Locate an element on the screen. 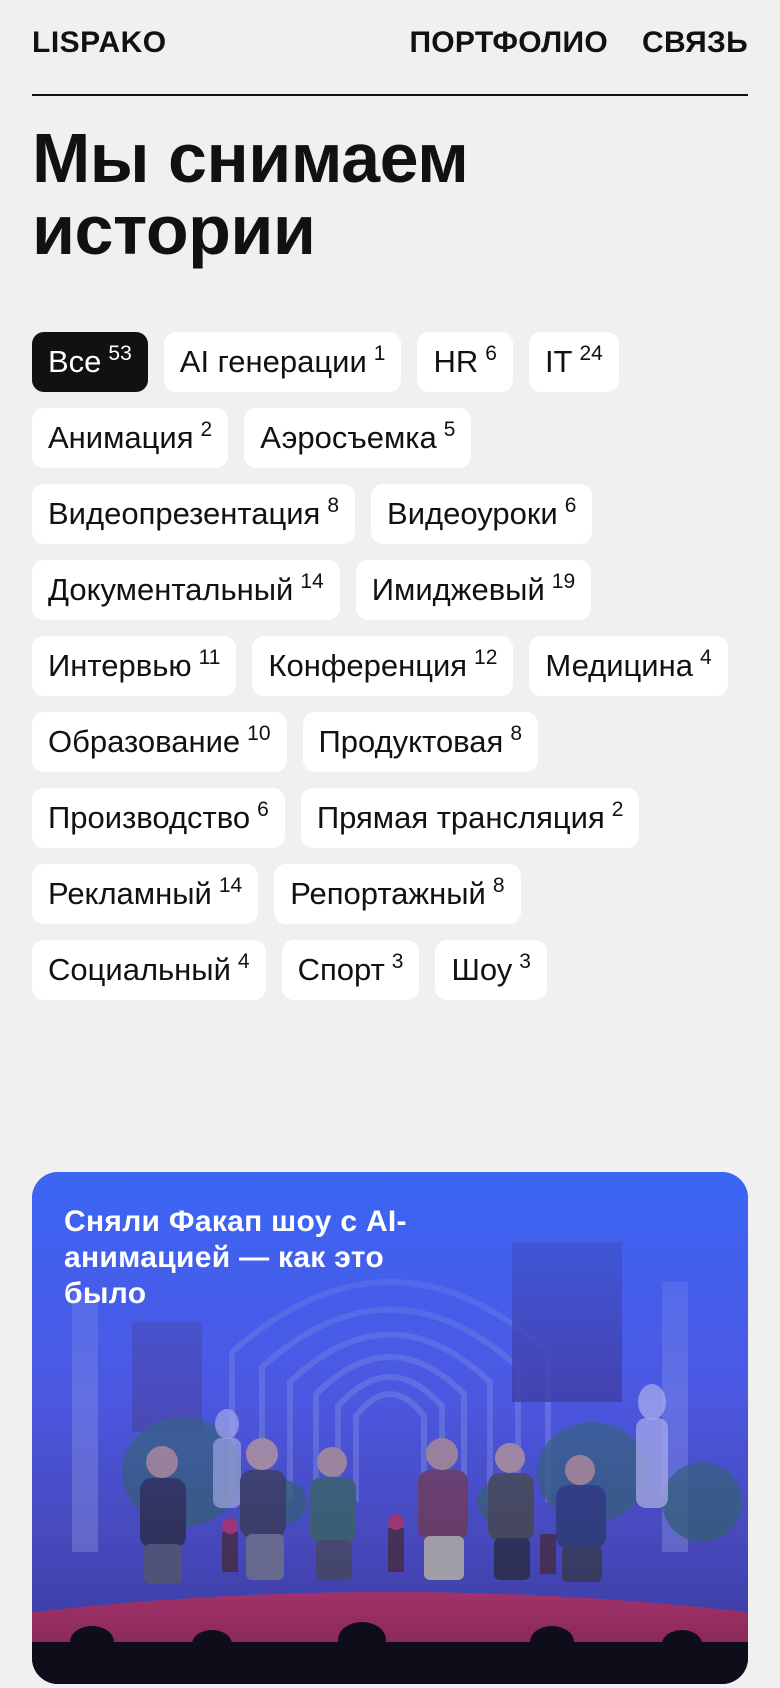 This screenshot has height=1688, width=780. filter-chip: Видеопрезентация 8 is located at coordinates (194, 514).